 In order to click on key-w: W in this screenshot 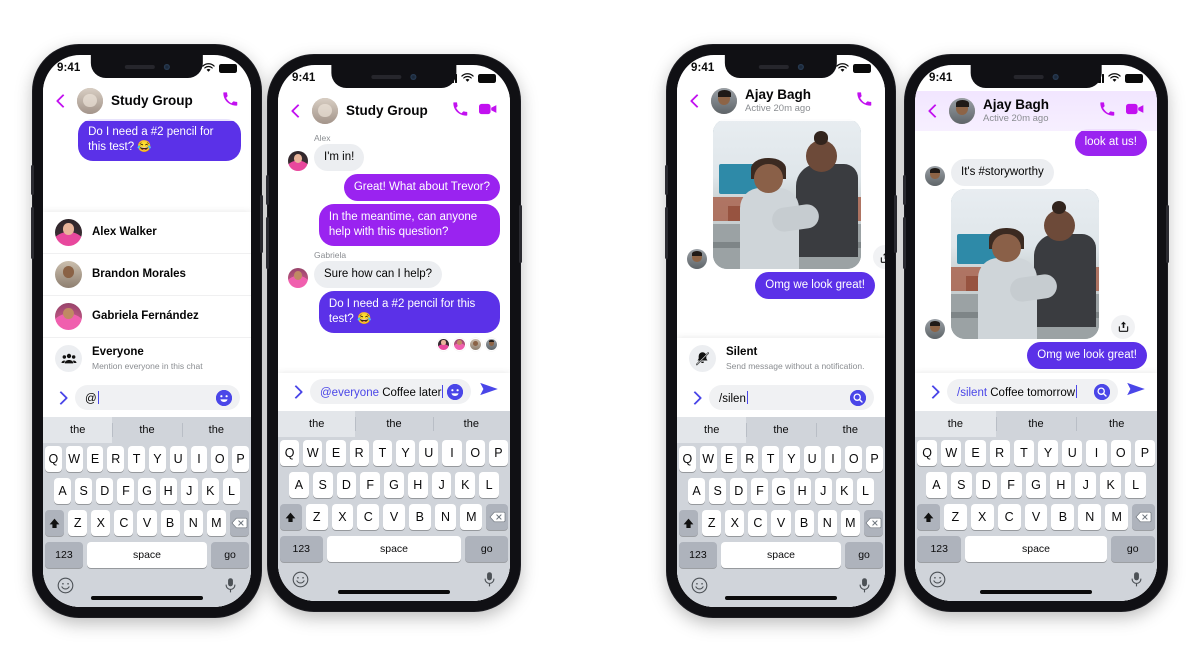, I will do `click(708, 459)`.